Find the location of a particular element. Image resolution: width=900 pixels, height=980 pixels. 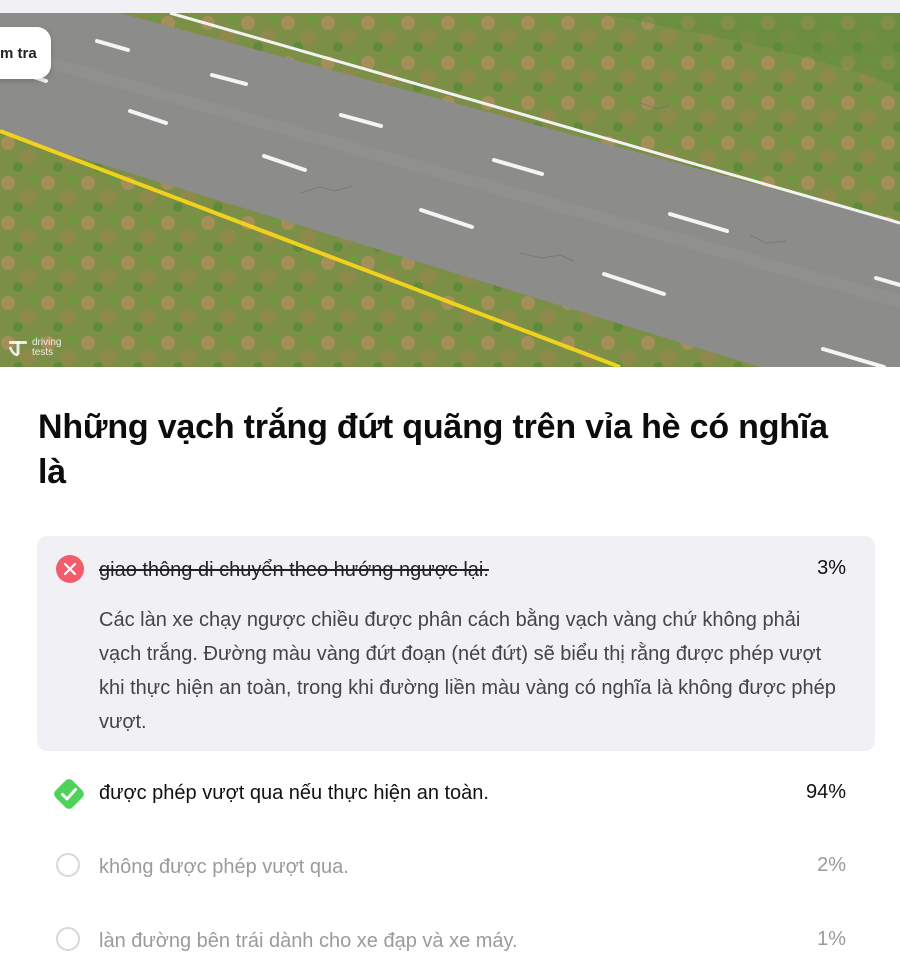

answer-option-3: không được phép vượt qua. 2% is located at coordinates (456, 868).